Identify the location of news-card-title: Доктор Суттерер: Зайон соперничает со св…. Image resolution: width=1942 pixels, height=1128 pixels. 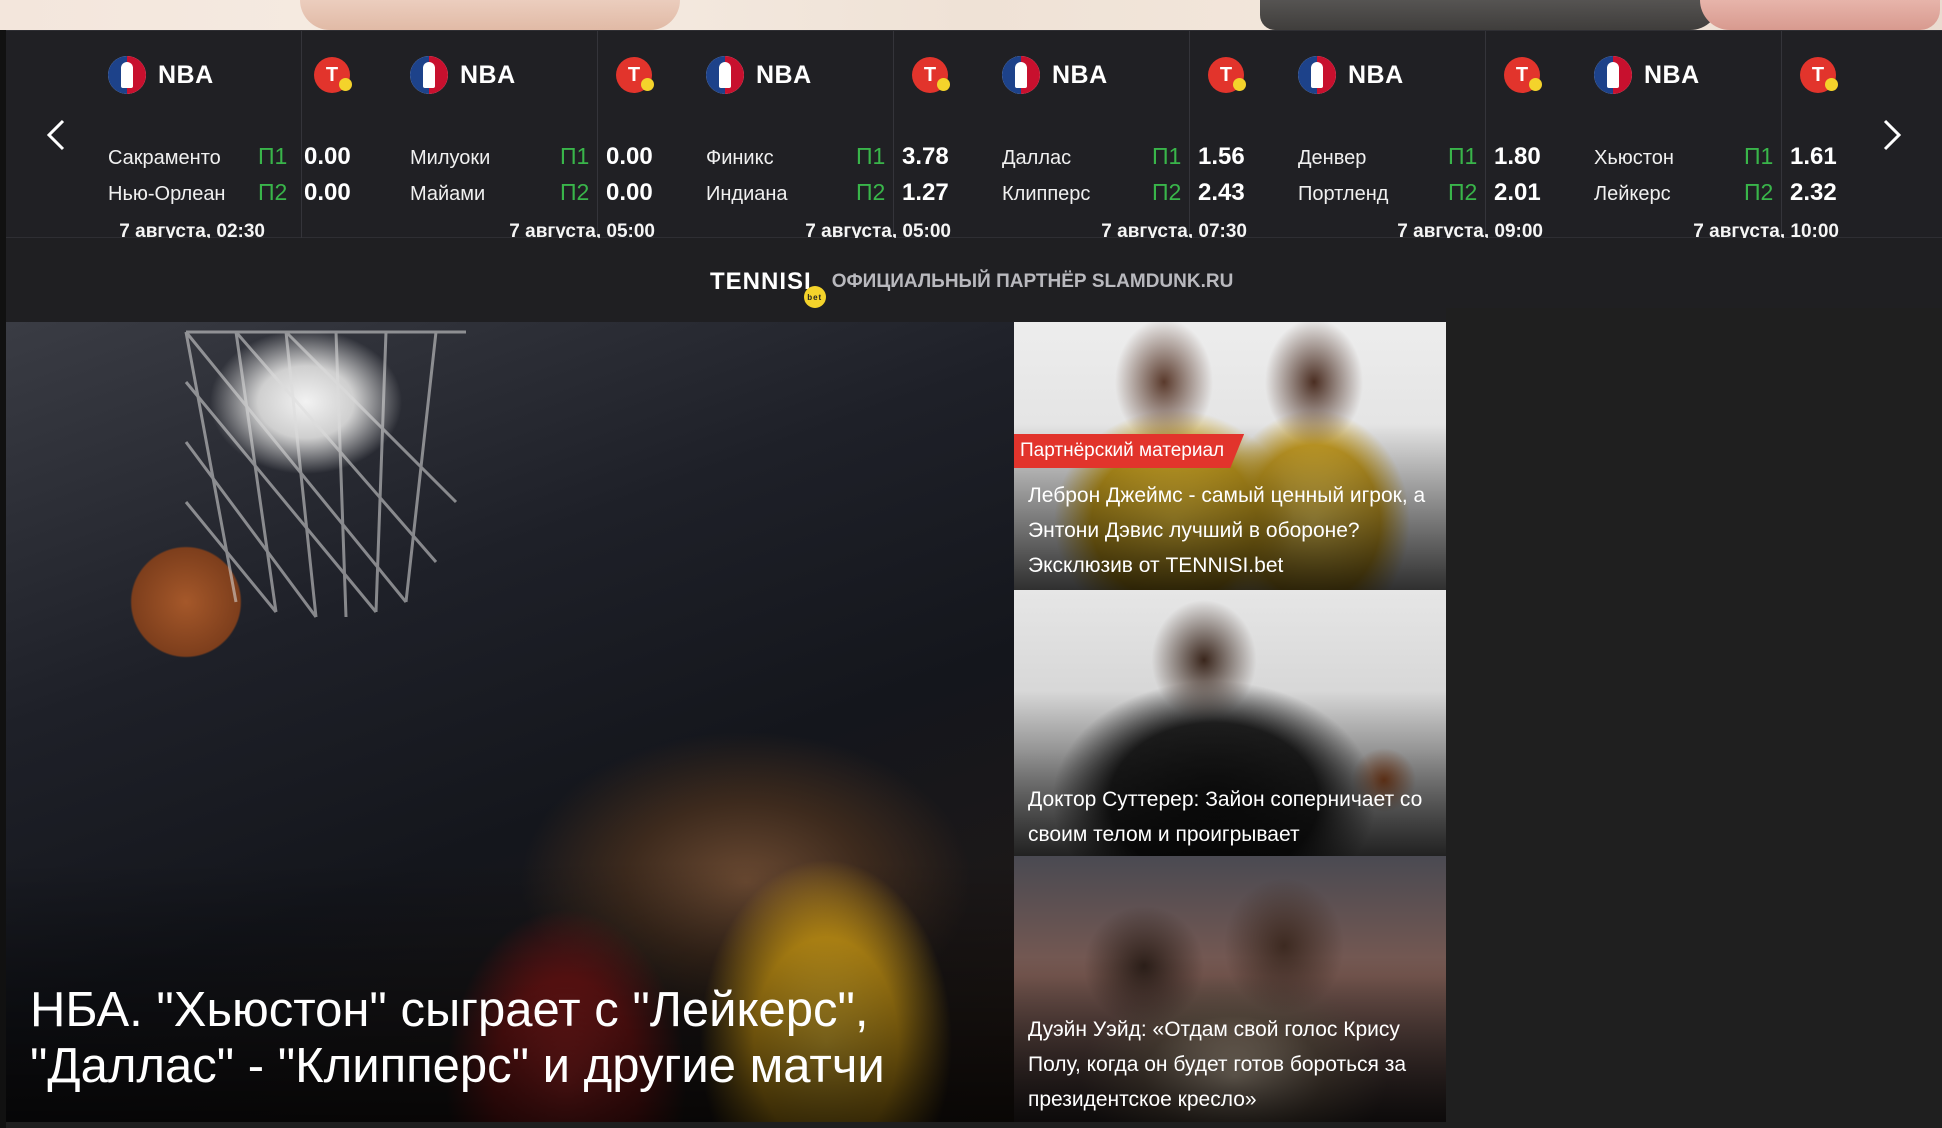
(1233, 817).